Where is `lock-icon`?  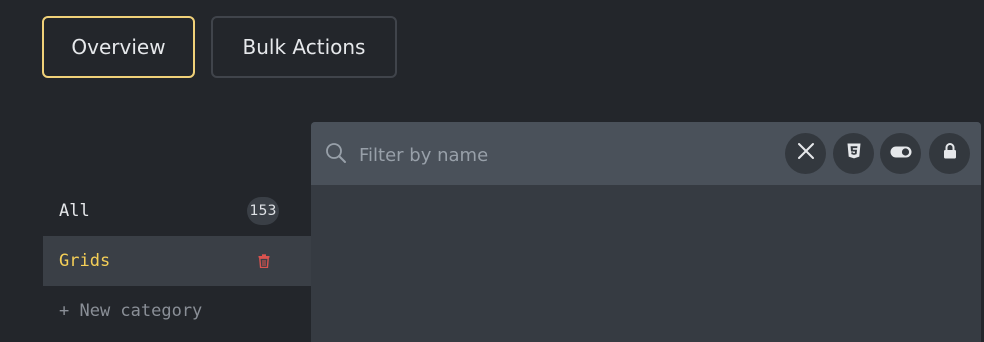 lock-icon is located at coordinates (950, 153).